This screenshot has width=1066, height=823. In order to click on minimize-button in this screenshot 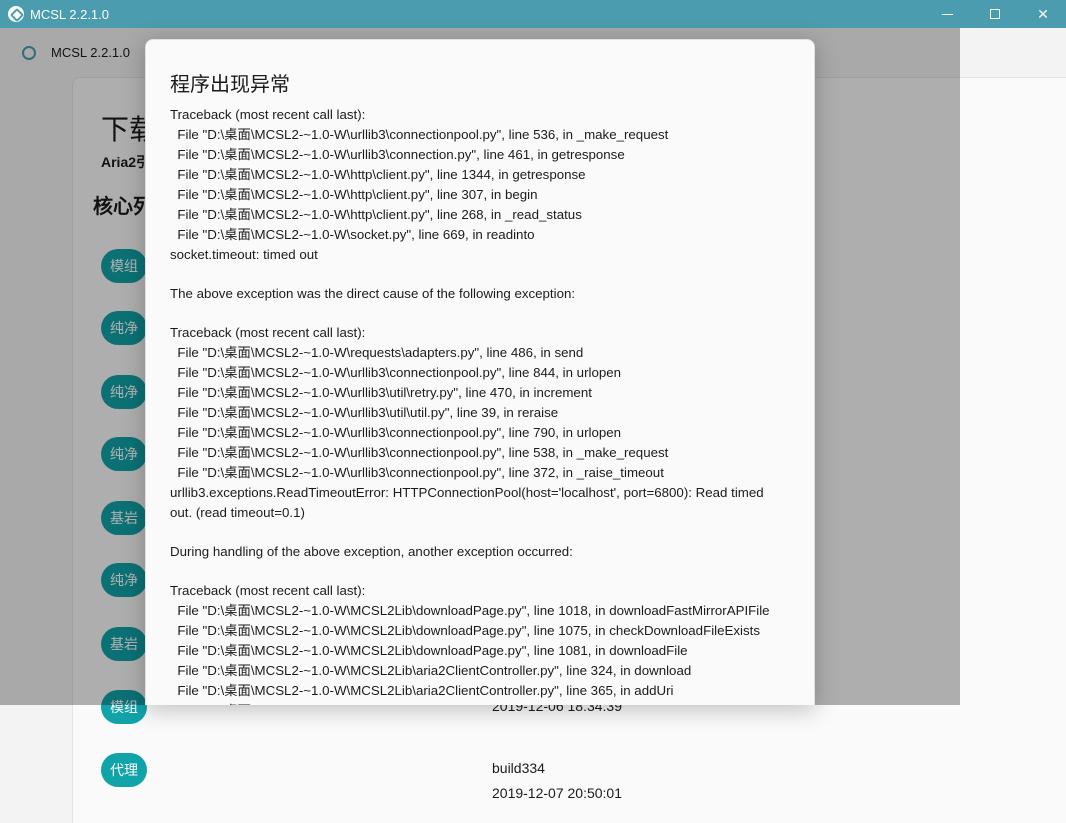, I will do `click(947, 14)`.